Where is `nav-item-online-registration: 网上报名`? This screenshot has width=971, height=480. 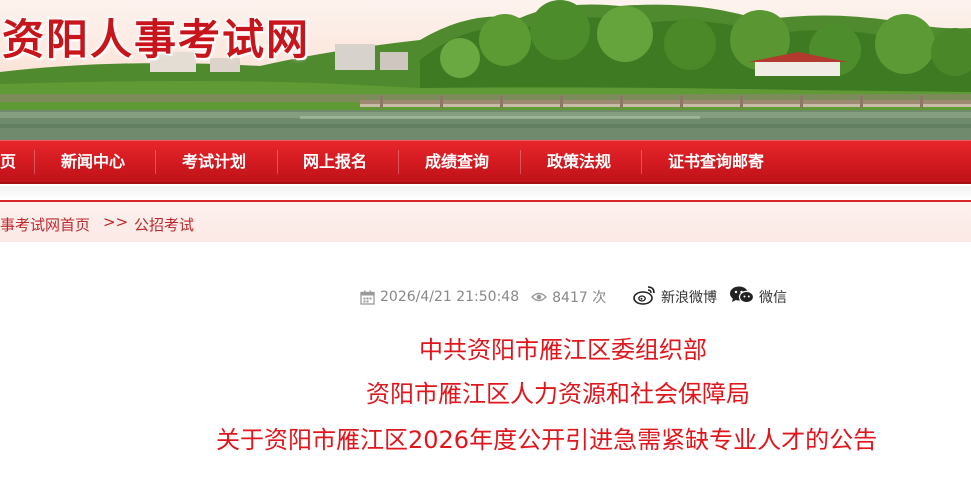
nav-item-online-registration: 网上报名 is located at coordinates (335, 162).